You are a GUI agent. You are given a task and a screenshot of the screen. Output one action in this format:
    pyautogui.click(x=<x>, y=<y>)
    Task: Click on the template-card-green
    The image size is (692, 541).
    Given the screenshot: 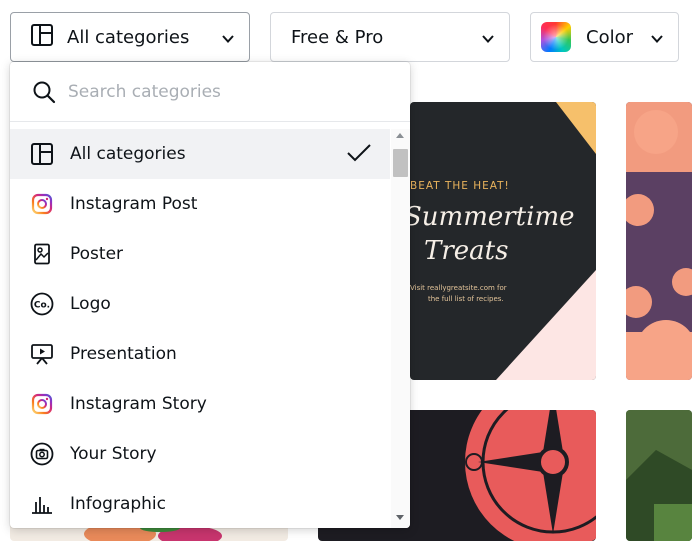 What is the action you would take?
    pyautogui.click(x=659, y=475)
    